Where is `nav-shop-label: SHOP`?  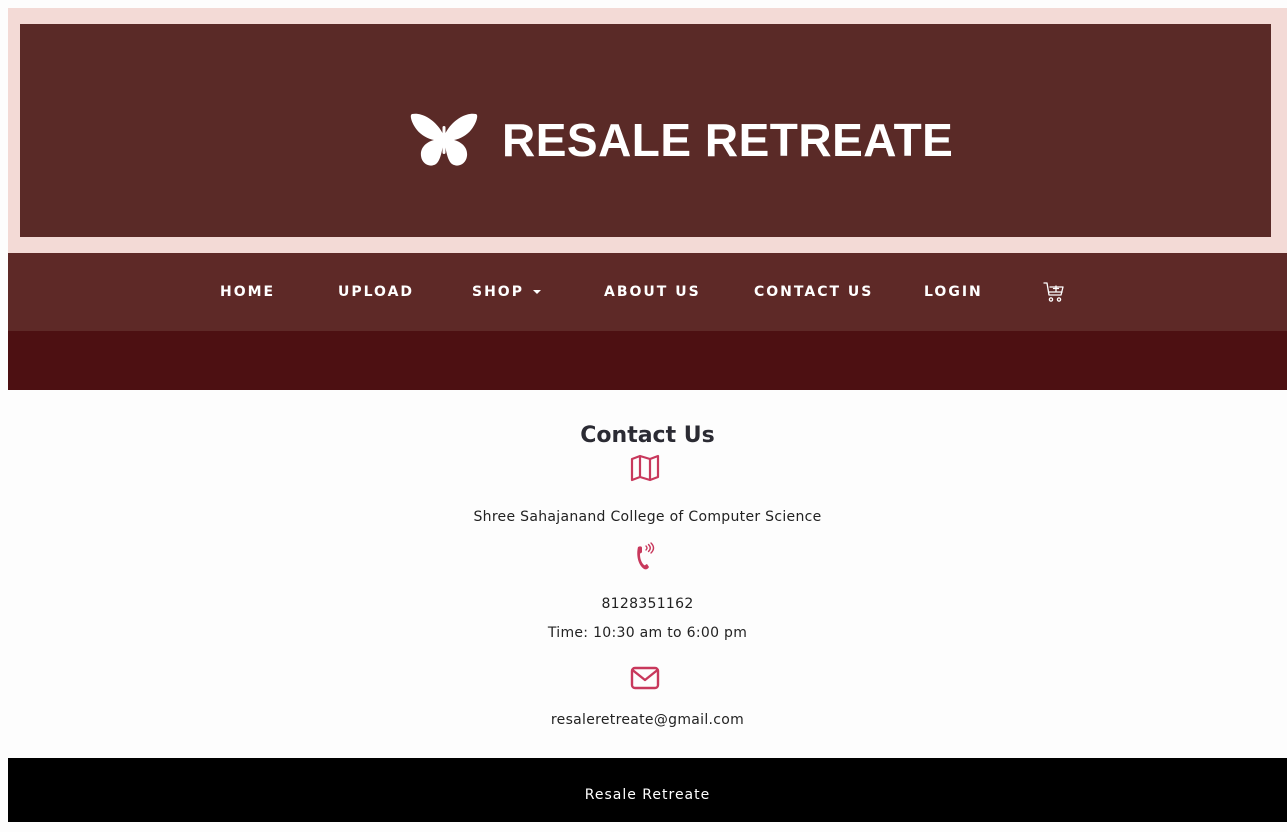 nav-shop-label: SHOP is located at coordinates (498, 292).